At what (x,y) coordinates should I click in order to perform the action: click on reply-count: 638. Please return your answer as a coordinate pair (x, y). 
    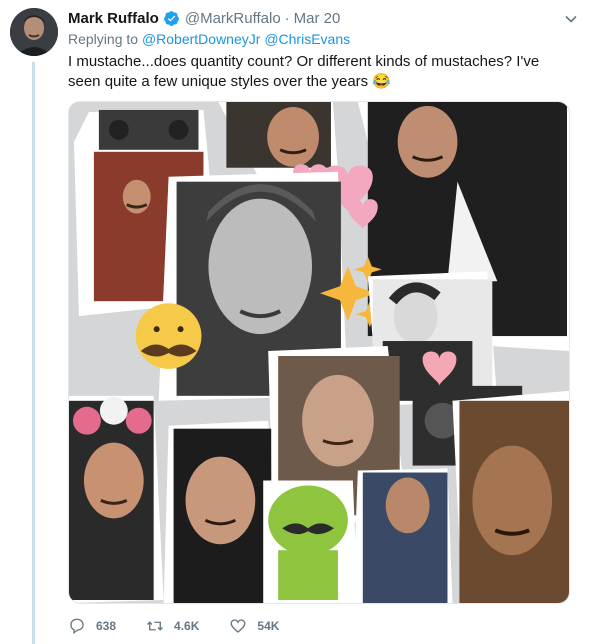
    Looking at the image, I should click on (106, 626).